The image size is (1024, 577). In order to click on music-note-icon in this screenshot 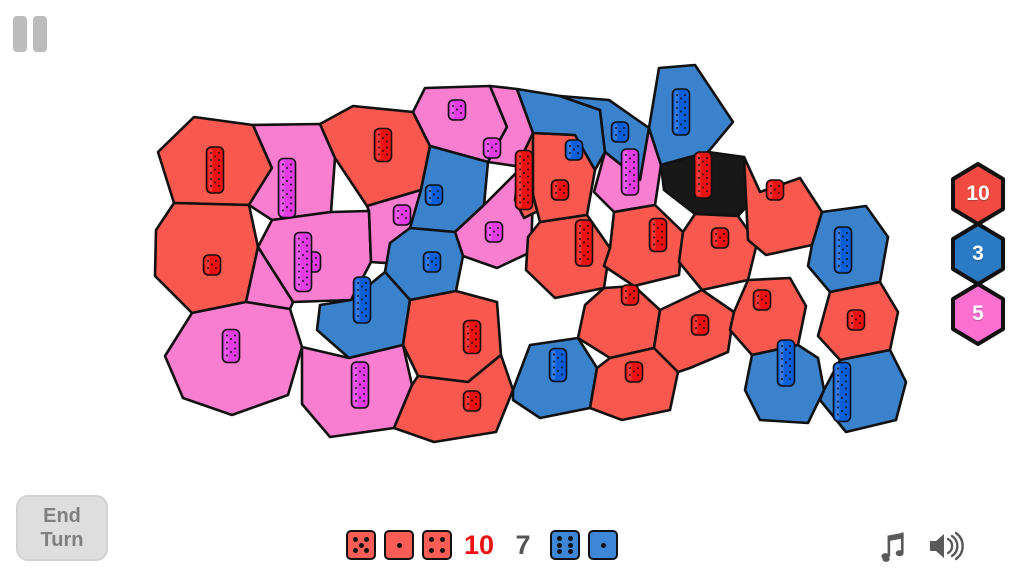, I will do `click(893, 546)`.